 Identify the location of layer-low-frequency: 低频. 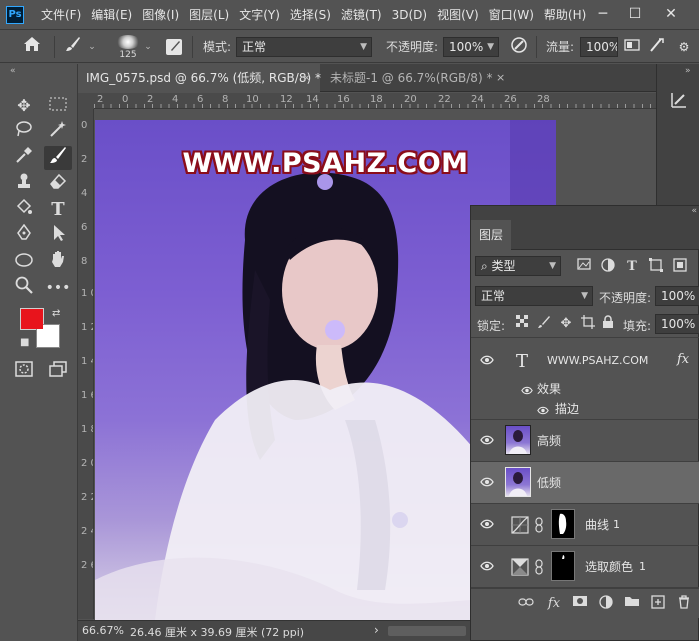
(585, 483).